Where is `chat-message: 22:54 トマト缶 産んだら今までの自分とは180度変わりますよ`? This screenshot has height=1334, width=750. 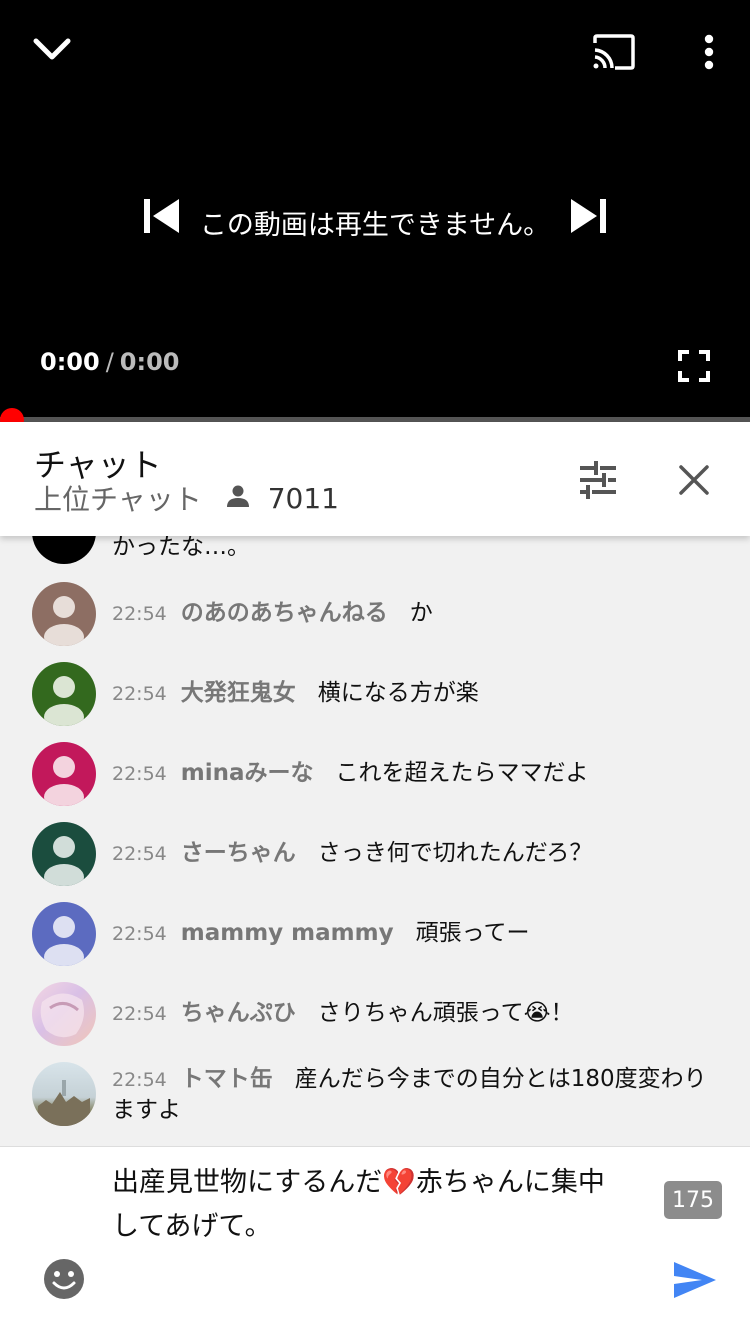 chat-message: 22:54 トマト缶 産んだら今までの自分とは180度変わりますよ is located at coordinates (375, 1104).